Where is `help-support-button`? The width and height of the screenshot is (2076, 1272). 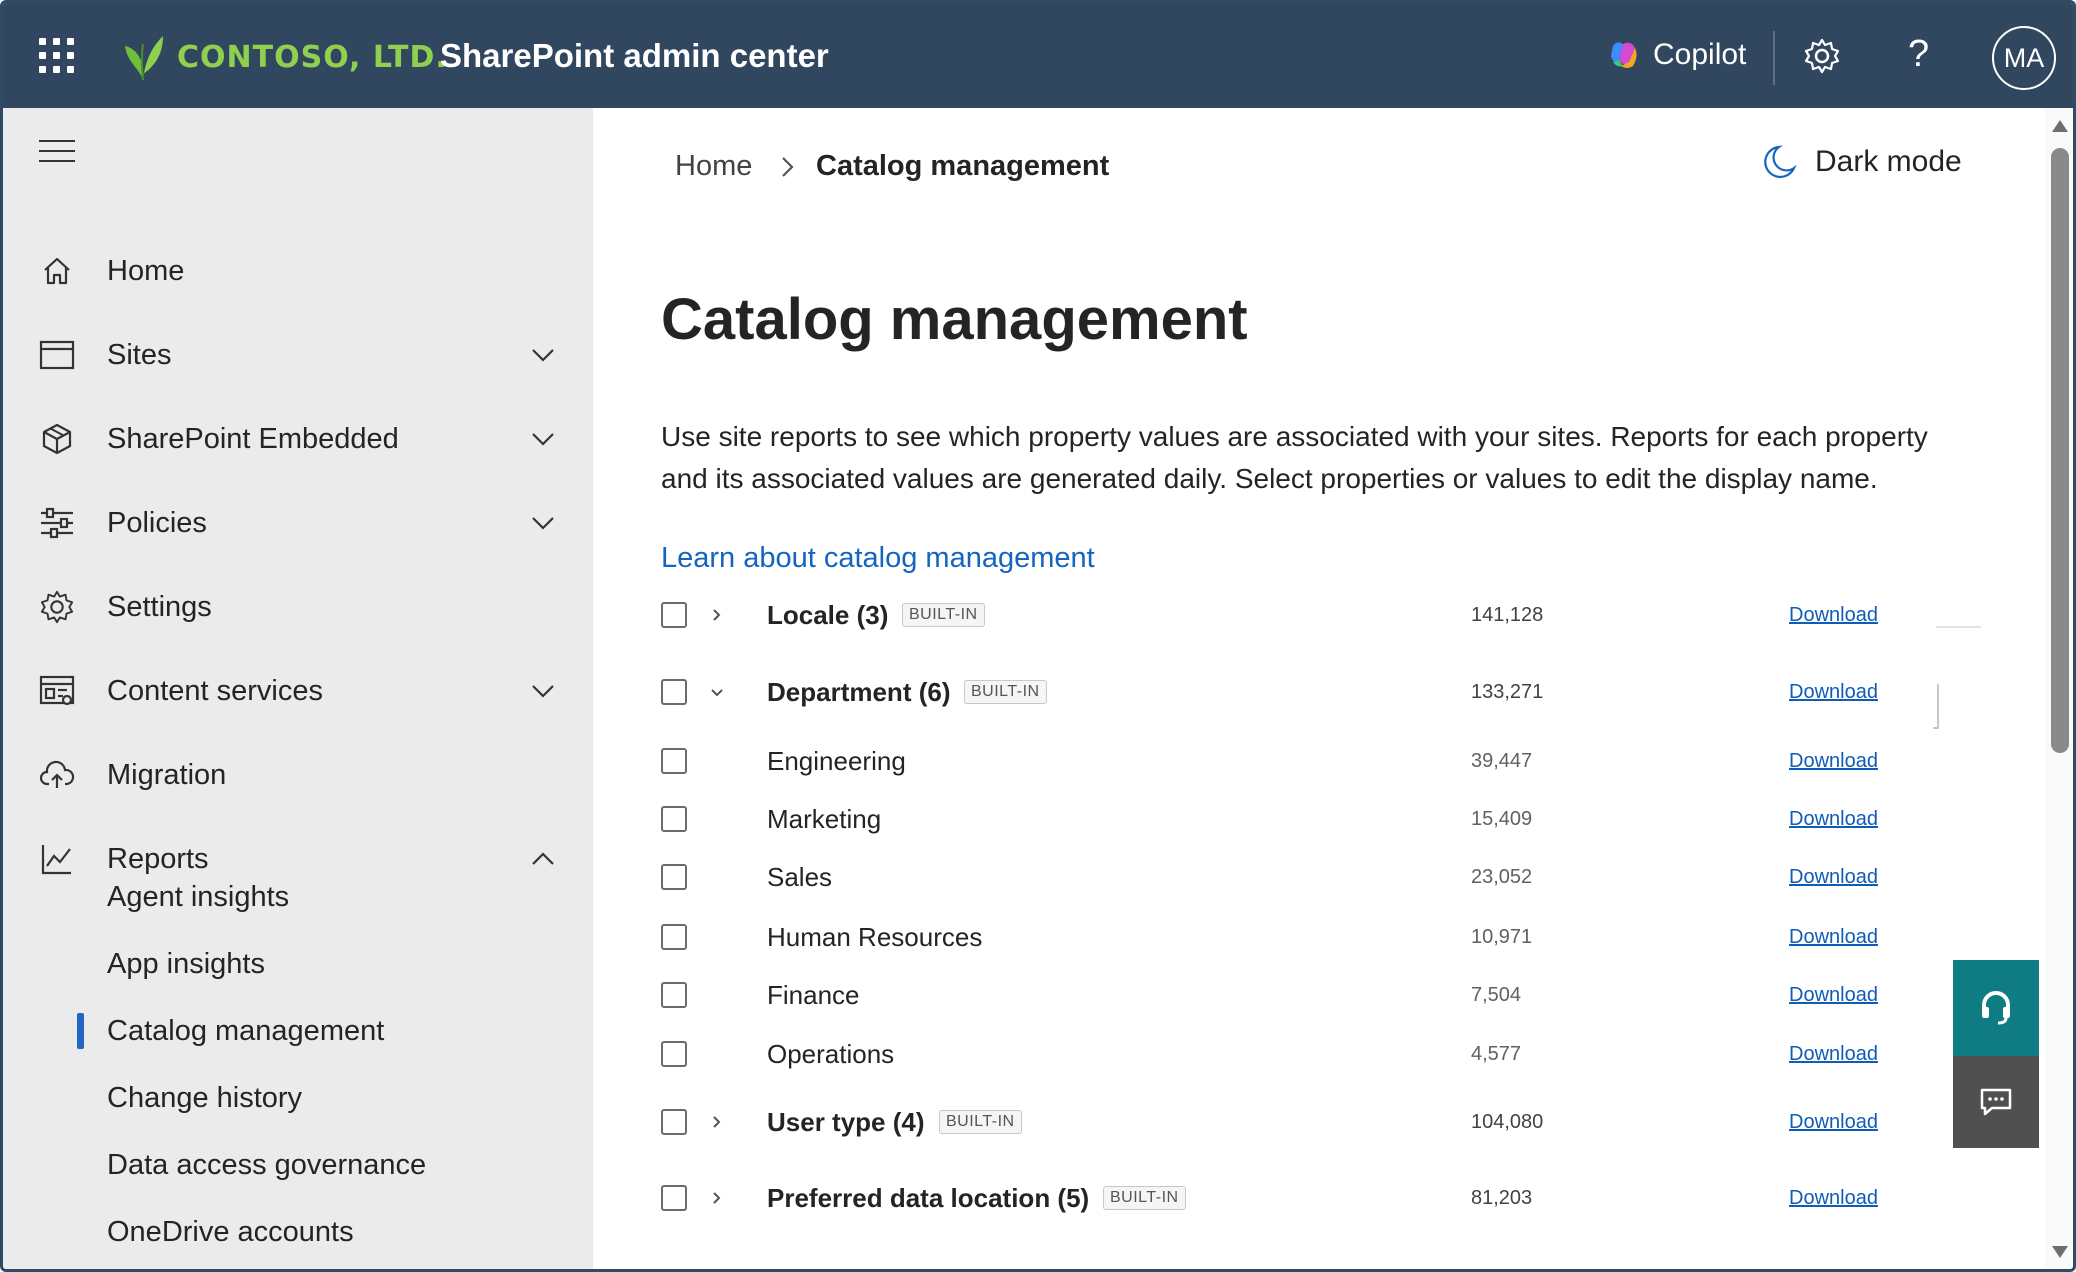 help-support-button is located at coordinates (1996, 1008).